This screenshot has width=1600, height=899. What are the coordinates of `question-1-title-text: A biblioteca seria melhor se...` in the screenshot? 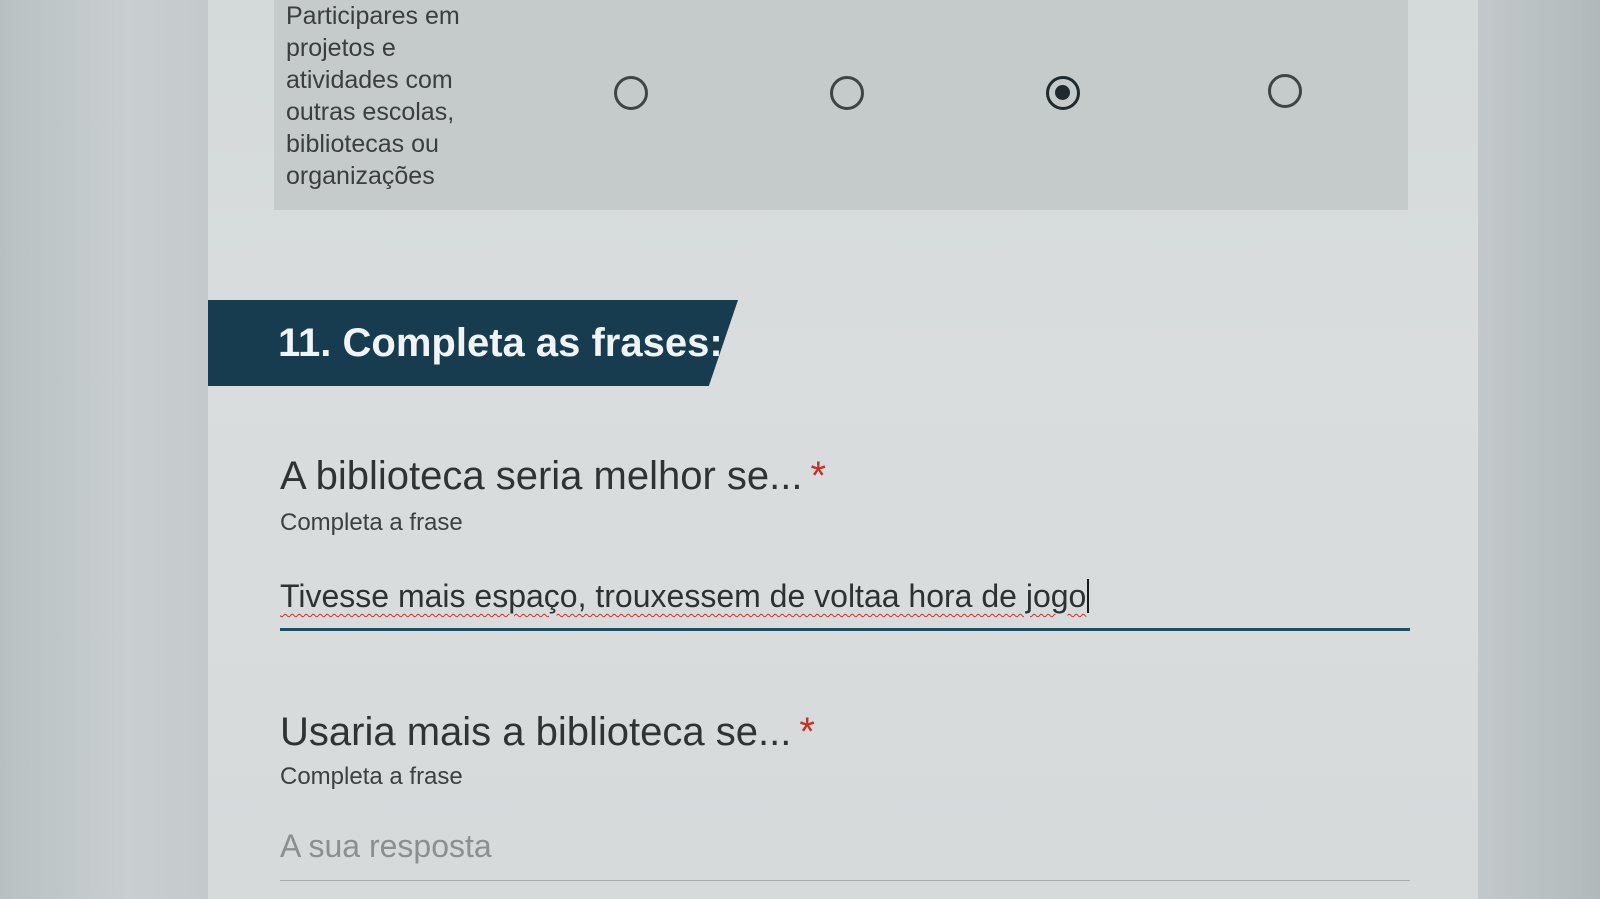 It's located at (541, 476).